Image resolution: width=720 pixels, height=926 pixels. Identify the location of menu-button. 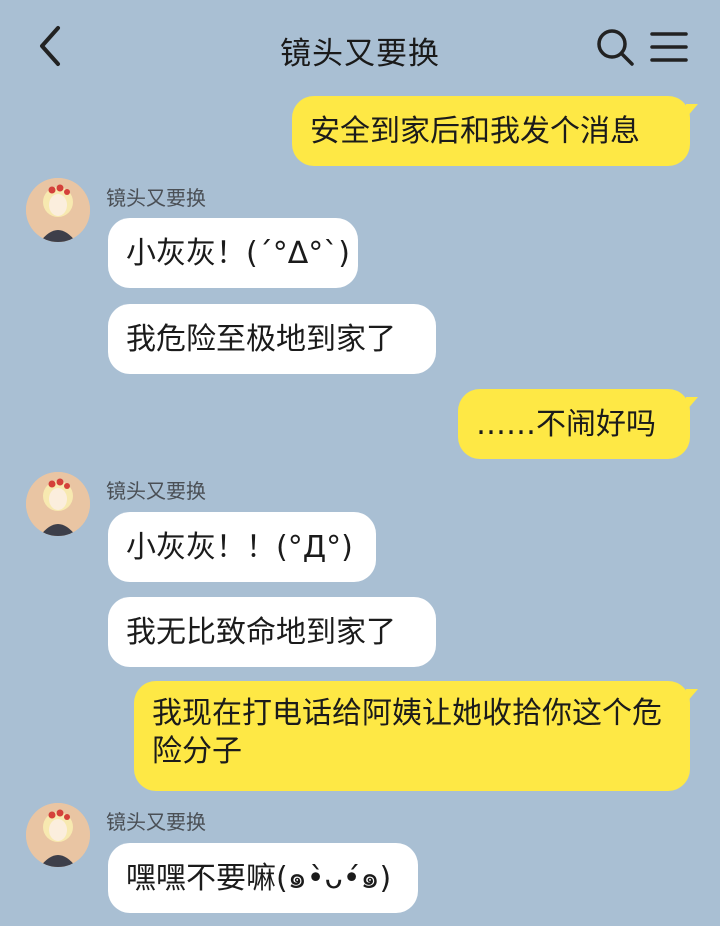
(669, 47).